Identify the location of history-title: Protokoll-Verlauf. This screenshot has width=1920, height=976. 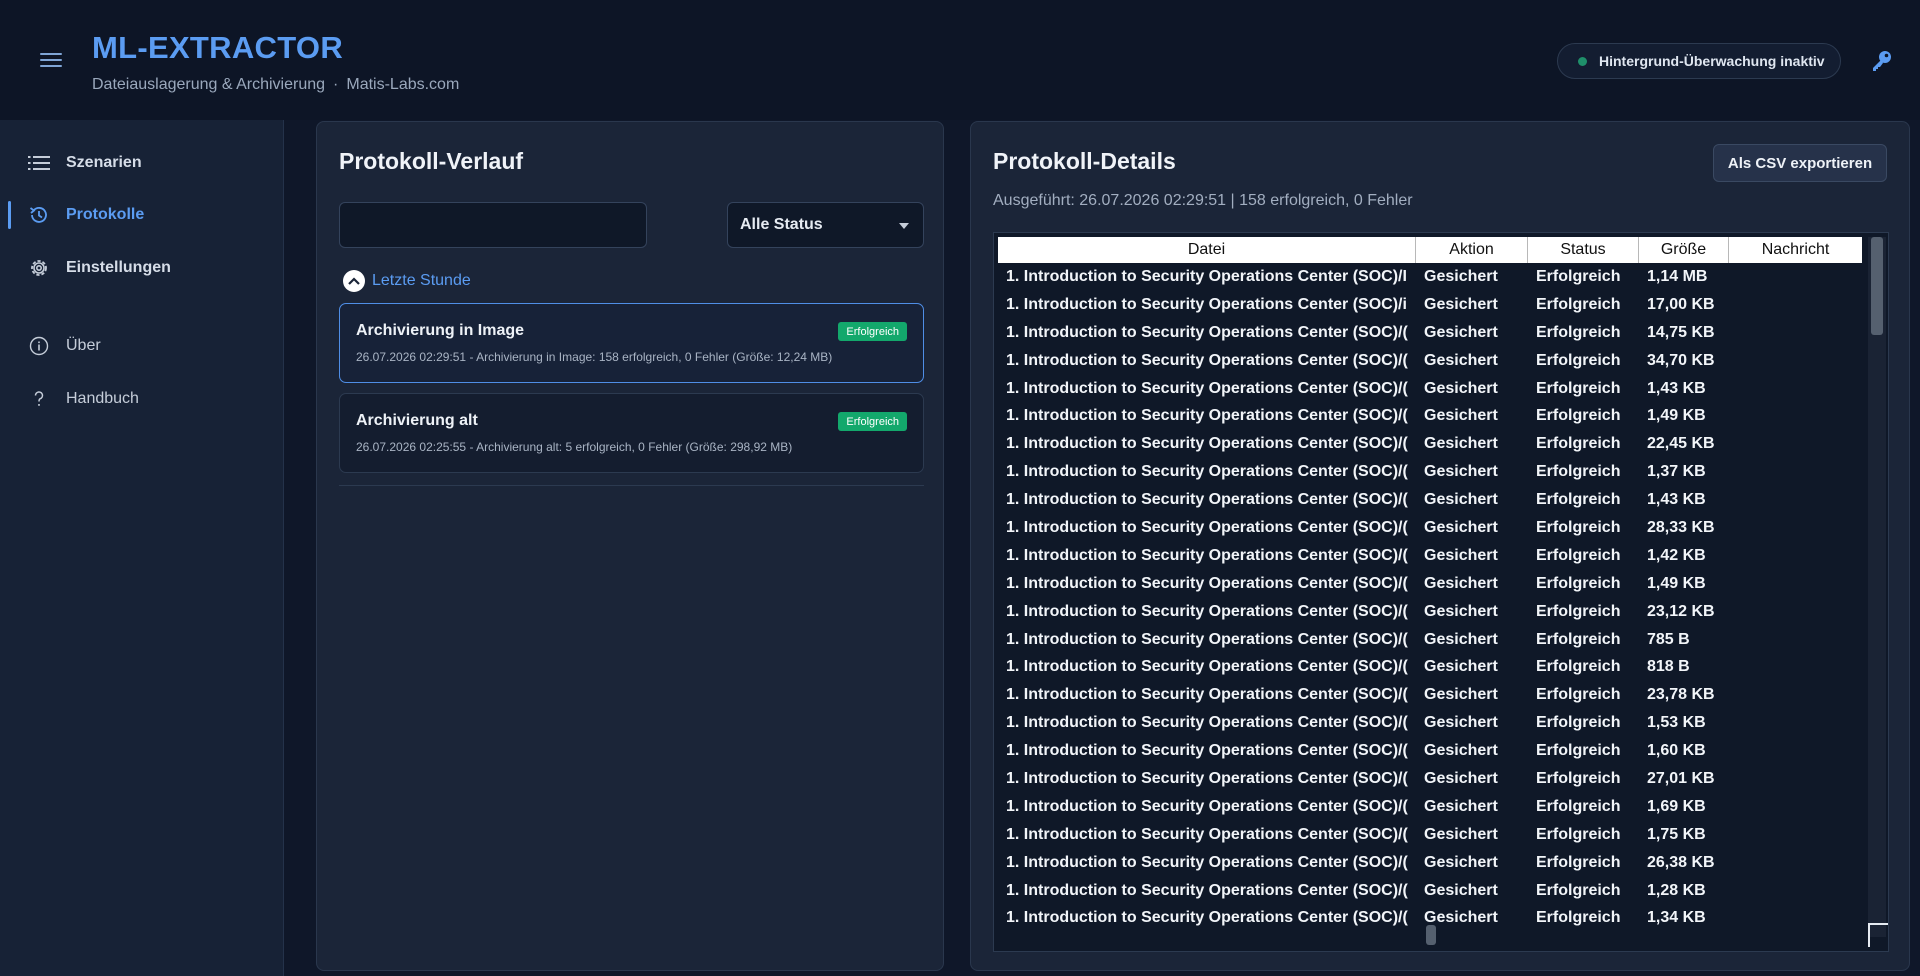
(431, 161).